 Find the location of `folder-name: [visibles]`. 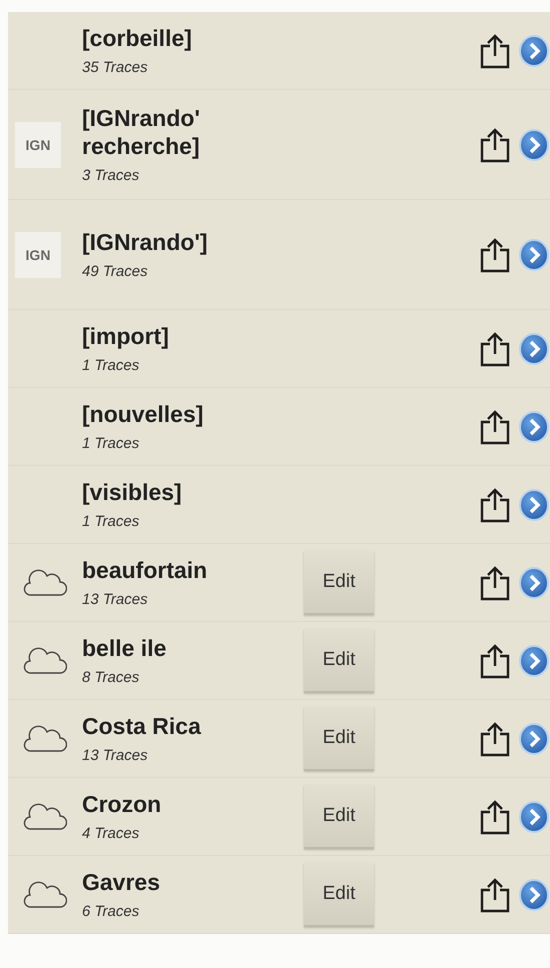

folder-name: [visibles] is located at coordinates (132, 493).